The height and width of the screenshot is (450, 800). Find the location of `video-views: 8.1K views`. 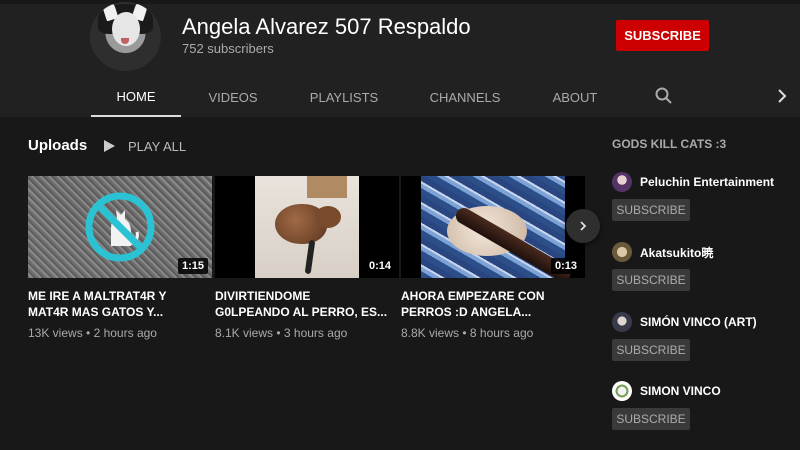

video-views: 8.1K views is located at coordinates (244, 333).